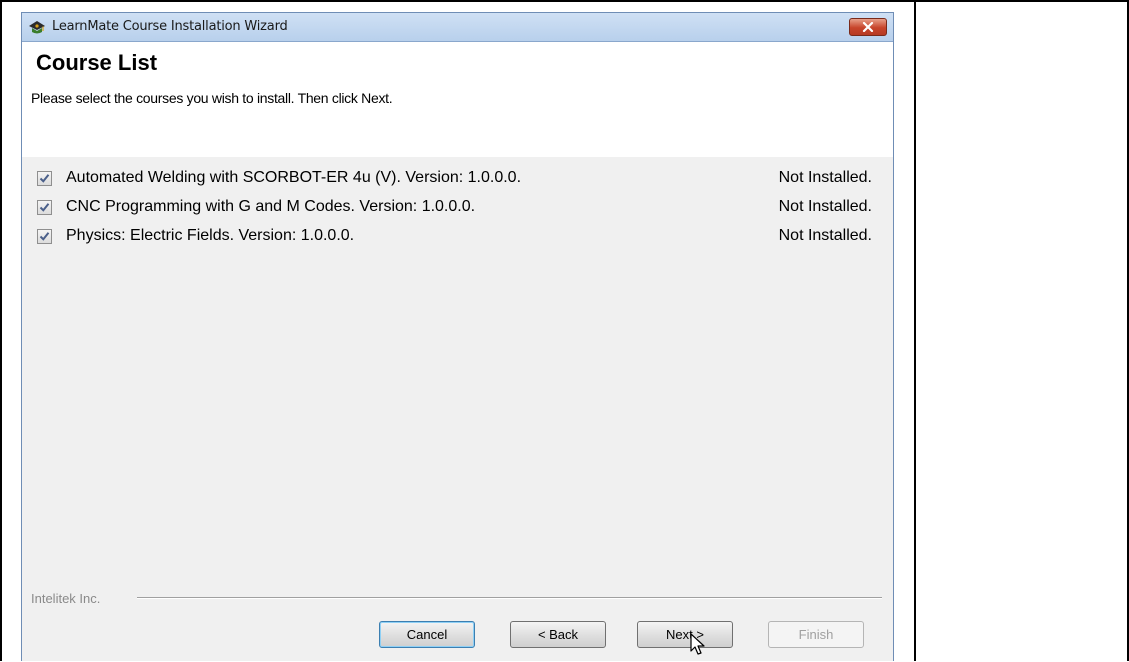 This screenshot has width=1129, height=662. I want to click on learnmate-app-icon, so click(37, 27).